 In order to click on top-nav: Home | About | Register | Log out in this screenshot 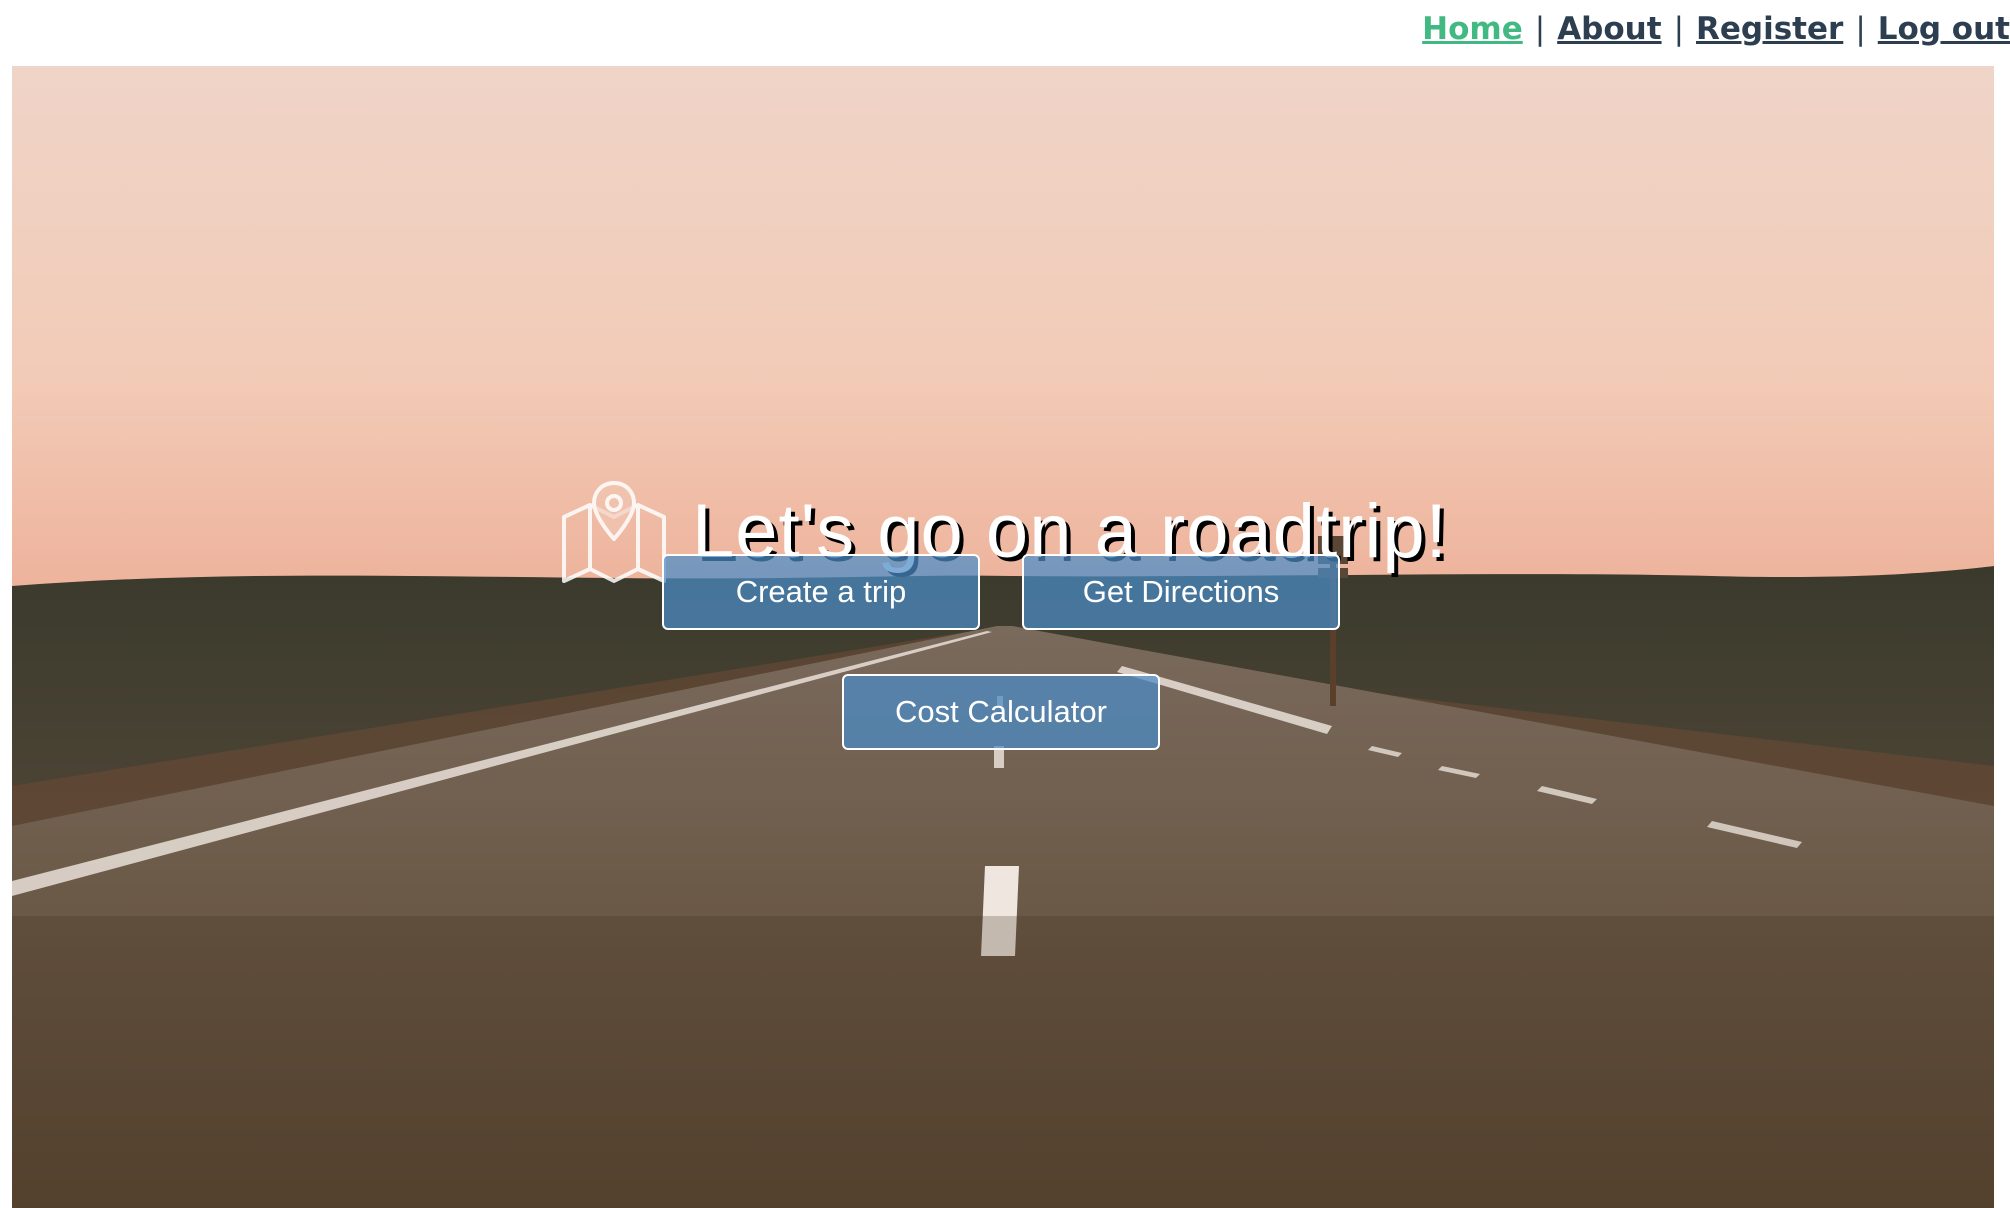, I will do `click(1716, 29)`.